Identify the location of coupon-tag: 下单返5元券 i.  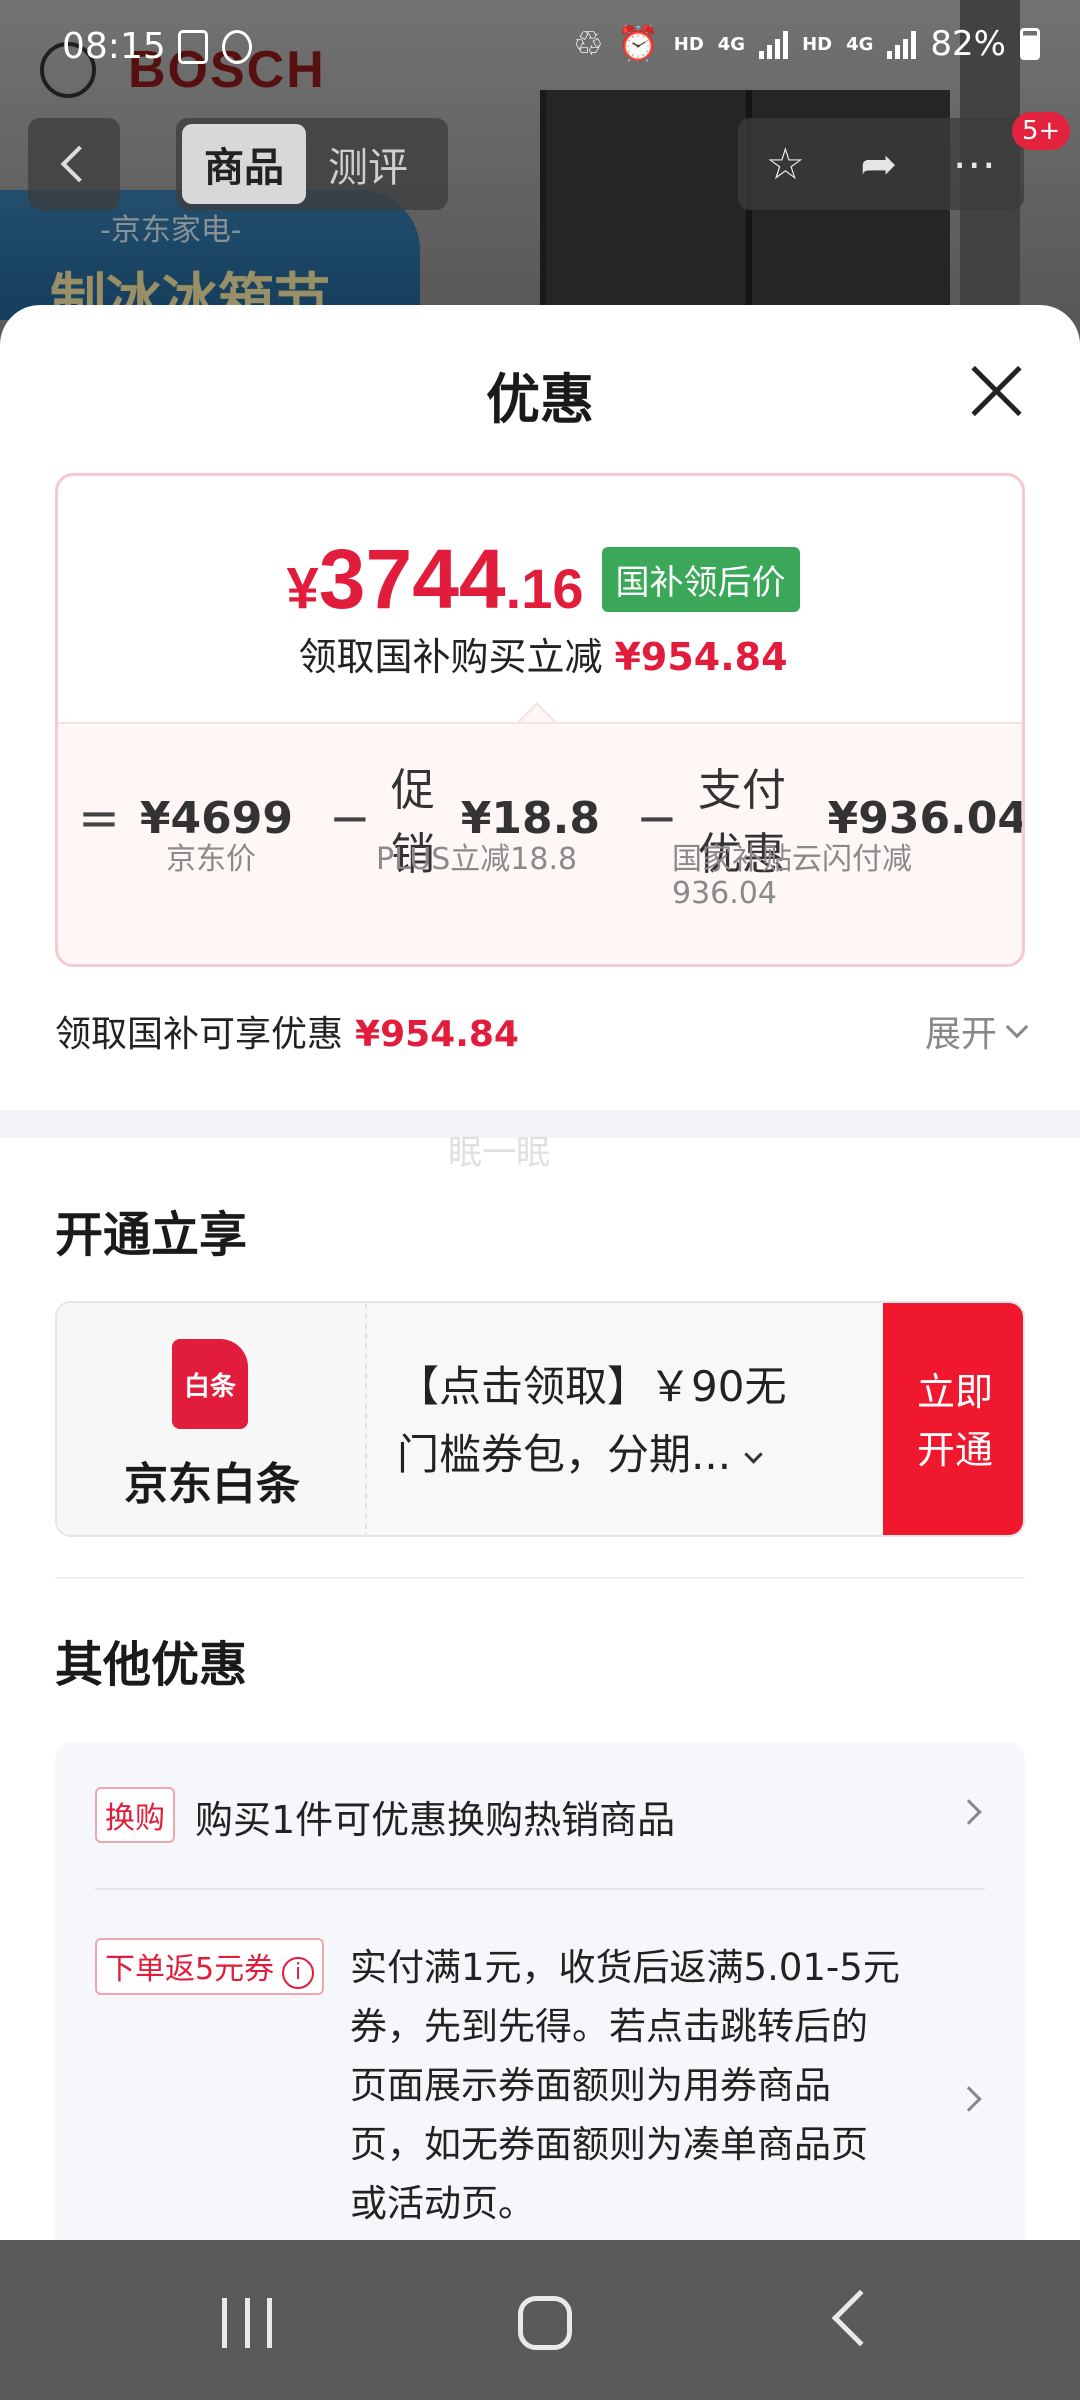
(210, 1966).